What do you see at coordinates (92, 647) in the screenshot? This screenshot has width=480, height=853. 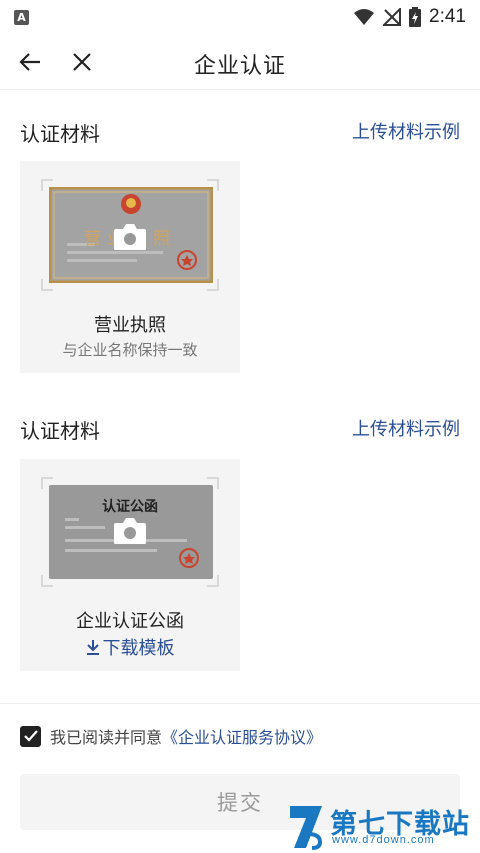 I see `download-icon` at bounding box center [92, 647].